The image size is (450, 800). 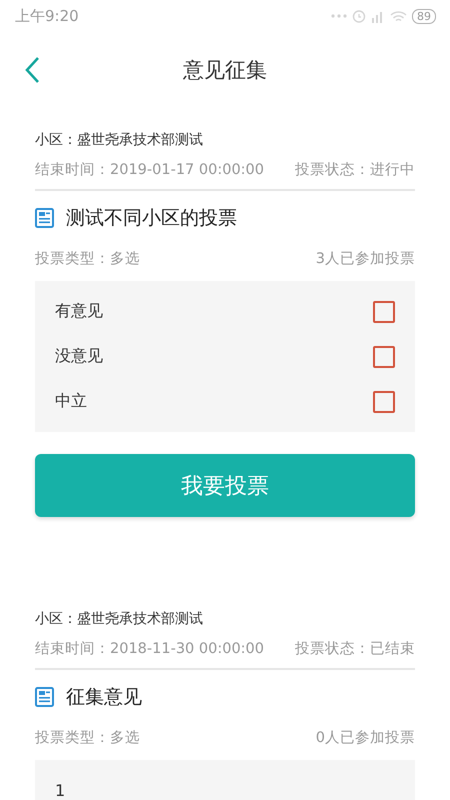 I want to click on vote-status: 投票状态：进行中, so click(x=355, y=170).